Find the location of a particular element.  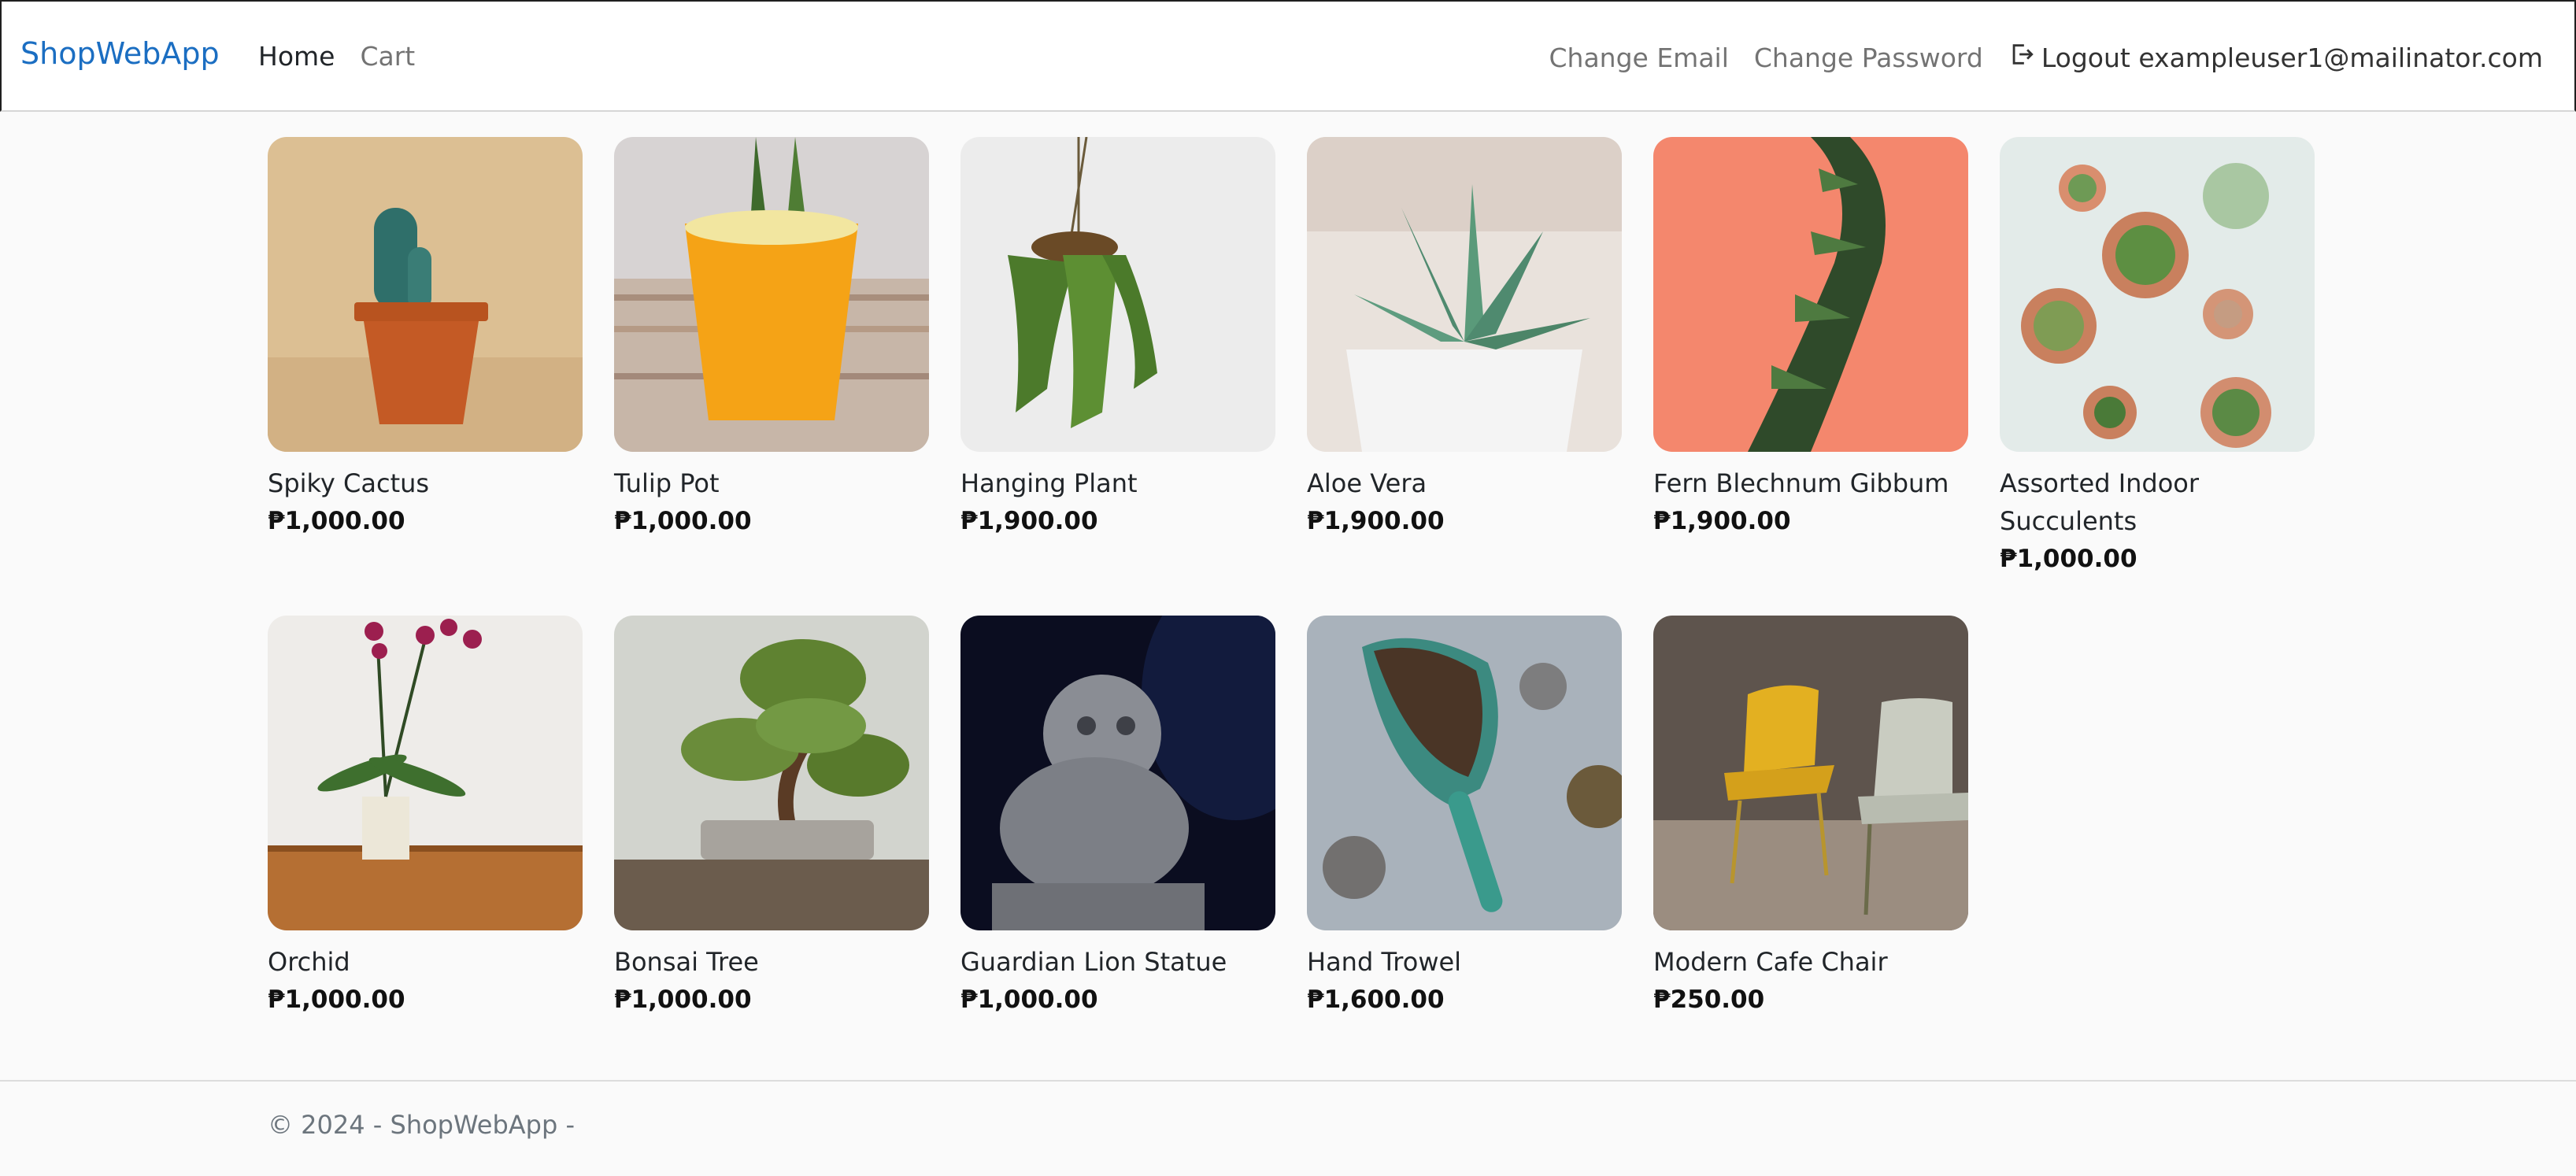

logout-icon is located at coordinates (2021, 58).